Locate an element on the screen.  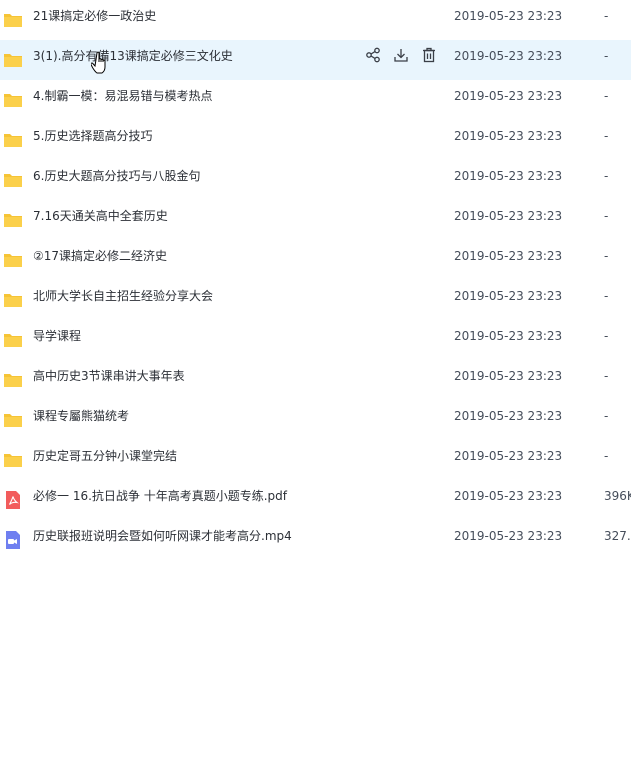
file-name: 3(1).高分有備13课搞定必修三文化史 is located at coordinates (133, 56).